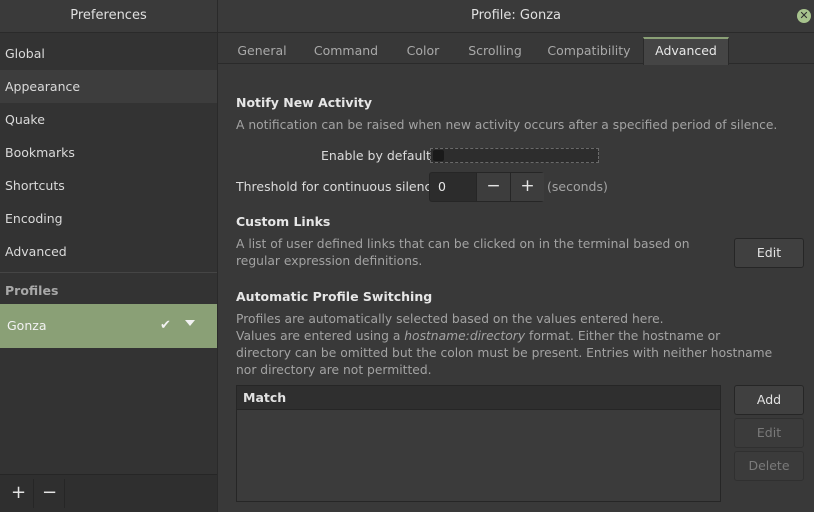  Describe the element at coordinates (262, 51) in the screenshot. I see `tab-general: General` at that location.